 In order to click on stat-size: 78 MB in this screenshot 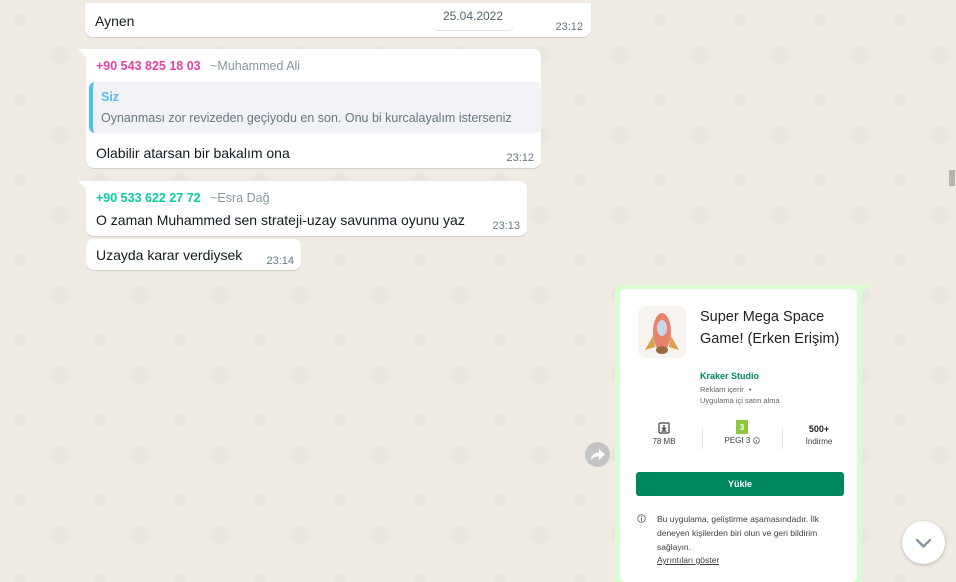, I will do `click(664, 434)`.